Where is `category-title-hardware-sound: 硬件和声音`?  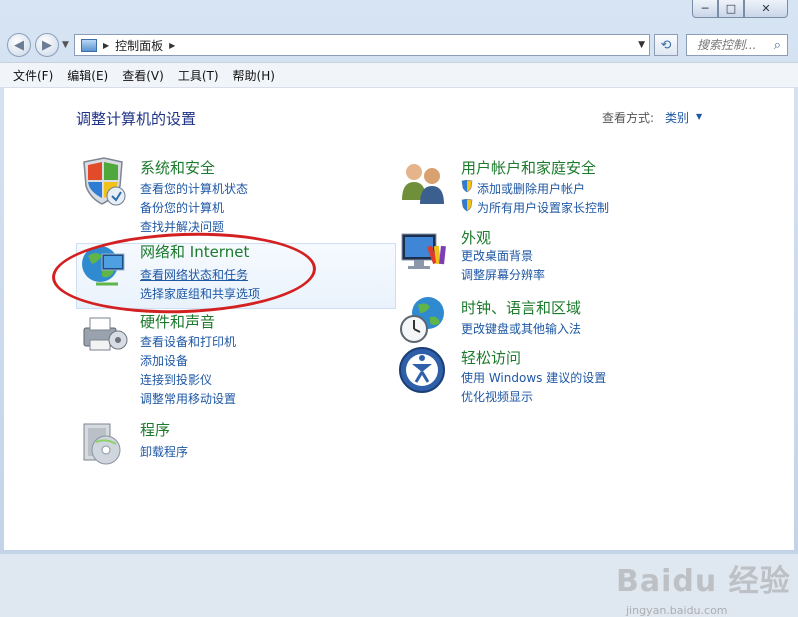 category-title-hardware-sound: 硬件和声音 is located at coordinates (177, 321).